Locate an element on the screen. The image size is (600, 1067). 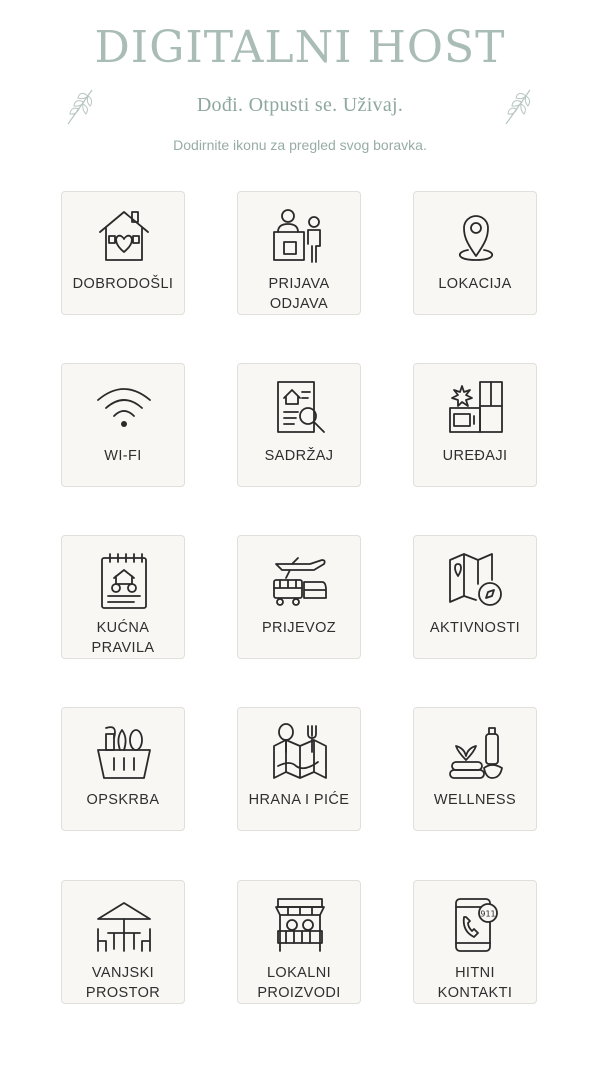
house-rules-notepad-icon is located at coordinates (124, 581).